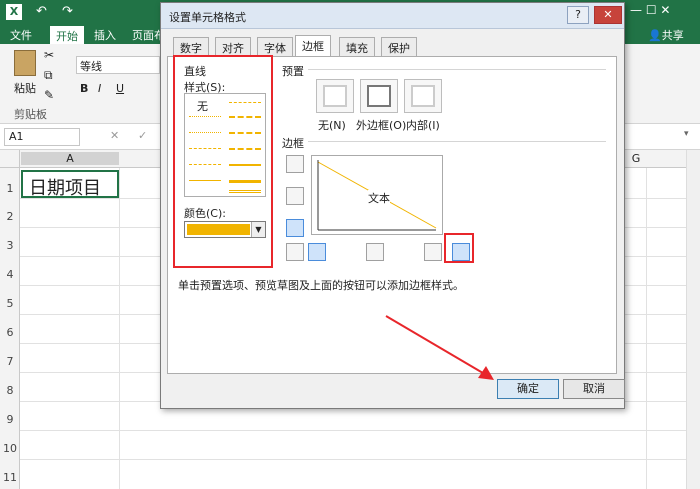 This screenshot has width=700, height=489. I want to click on font-name-value: 等线, so click(91, 66).